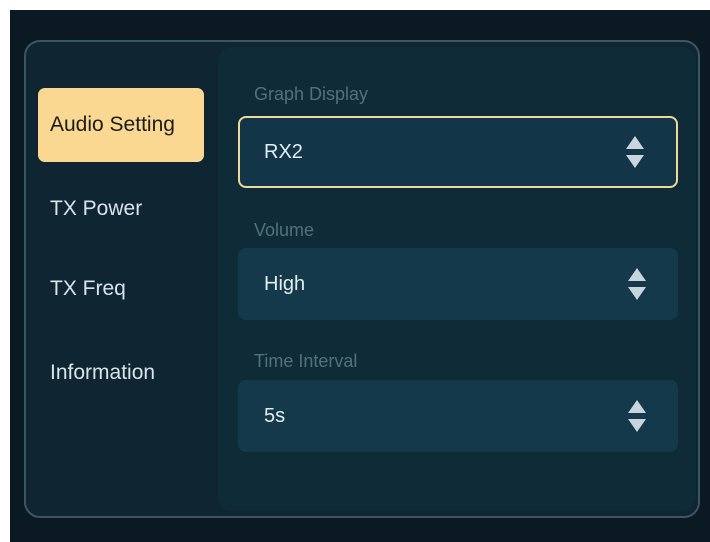  I want to click on sidebar-item-tx-power: TX Power, so click(121, 209).